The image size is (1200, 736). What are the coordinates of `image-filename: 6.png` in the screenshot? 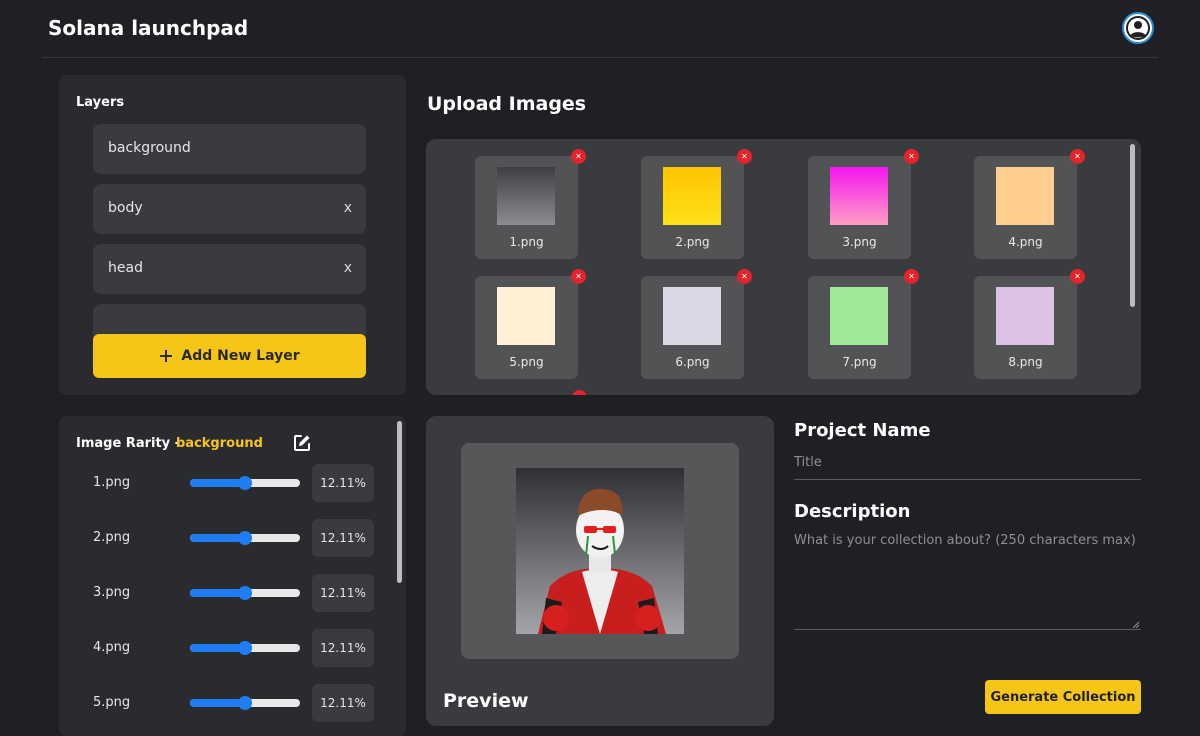 It's located at (692, 362).